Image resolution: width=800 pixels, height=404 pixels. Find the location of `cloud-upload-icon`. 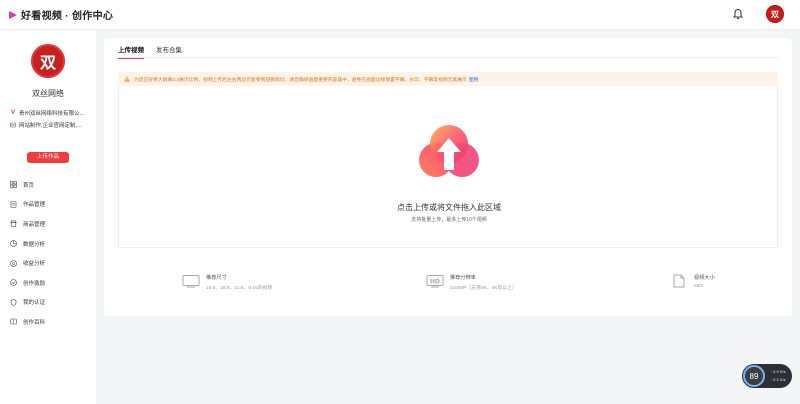

cloud-upload-icon is located at coordinates (449, 151).